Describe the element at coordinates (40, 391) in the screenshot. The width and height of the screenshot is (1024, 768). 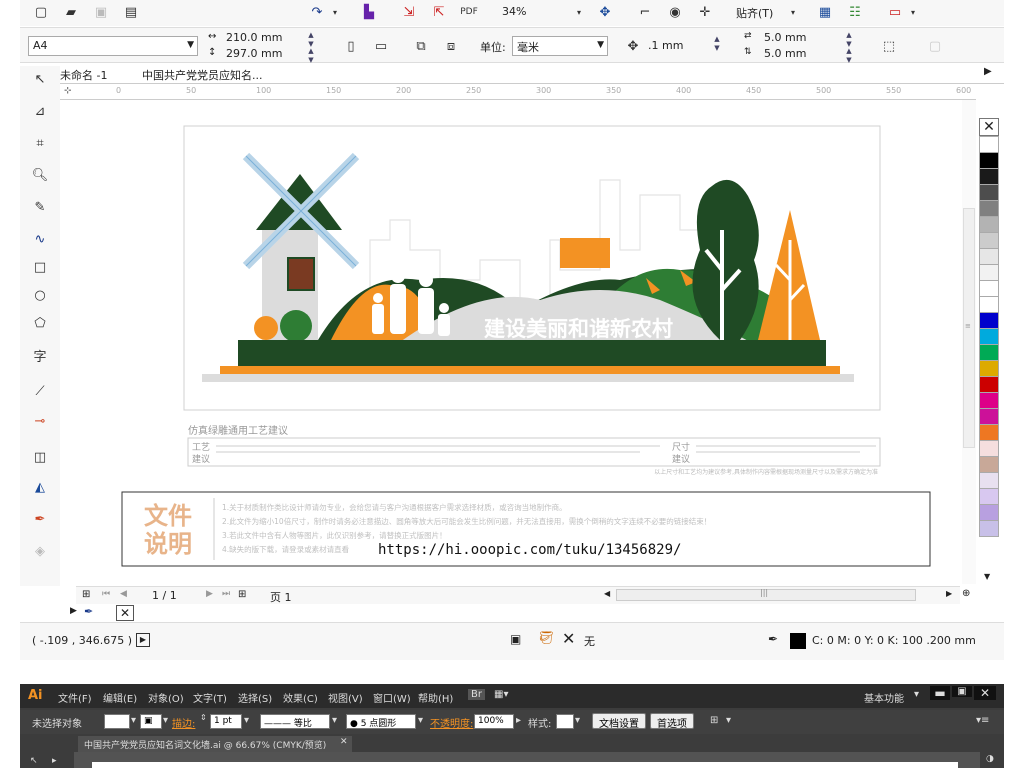
I see `dimension-tool-icon: ⟋` at that location.